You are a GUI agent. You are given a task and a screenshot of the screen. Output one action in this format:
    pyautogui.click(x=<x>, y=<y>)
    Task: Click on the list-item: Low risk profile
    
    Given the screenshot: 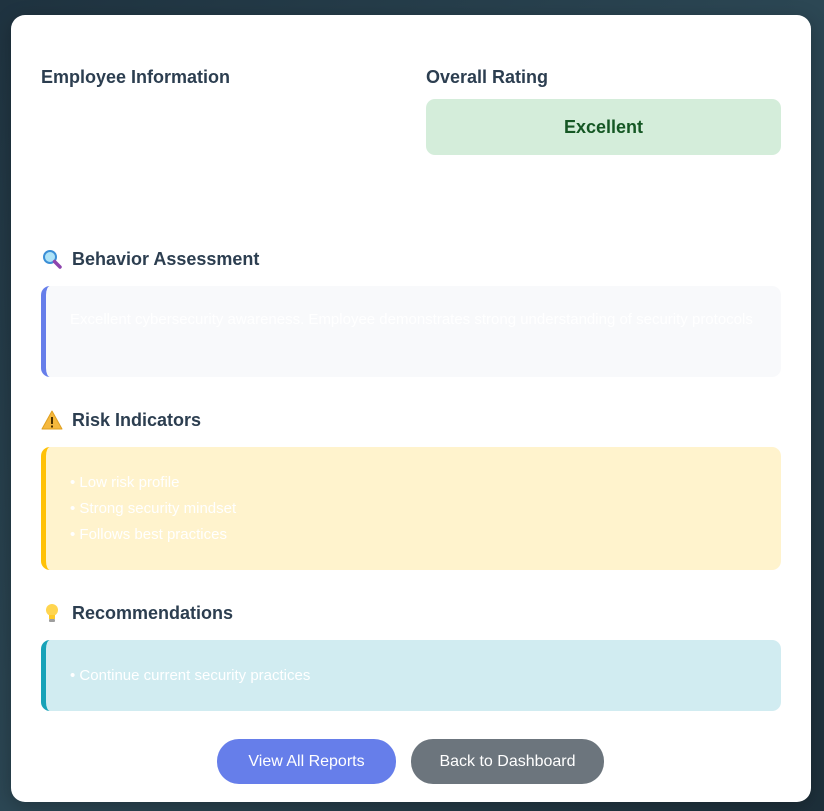 What is the action you would take?
    pyautogui.click(x=413, y=483)
    